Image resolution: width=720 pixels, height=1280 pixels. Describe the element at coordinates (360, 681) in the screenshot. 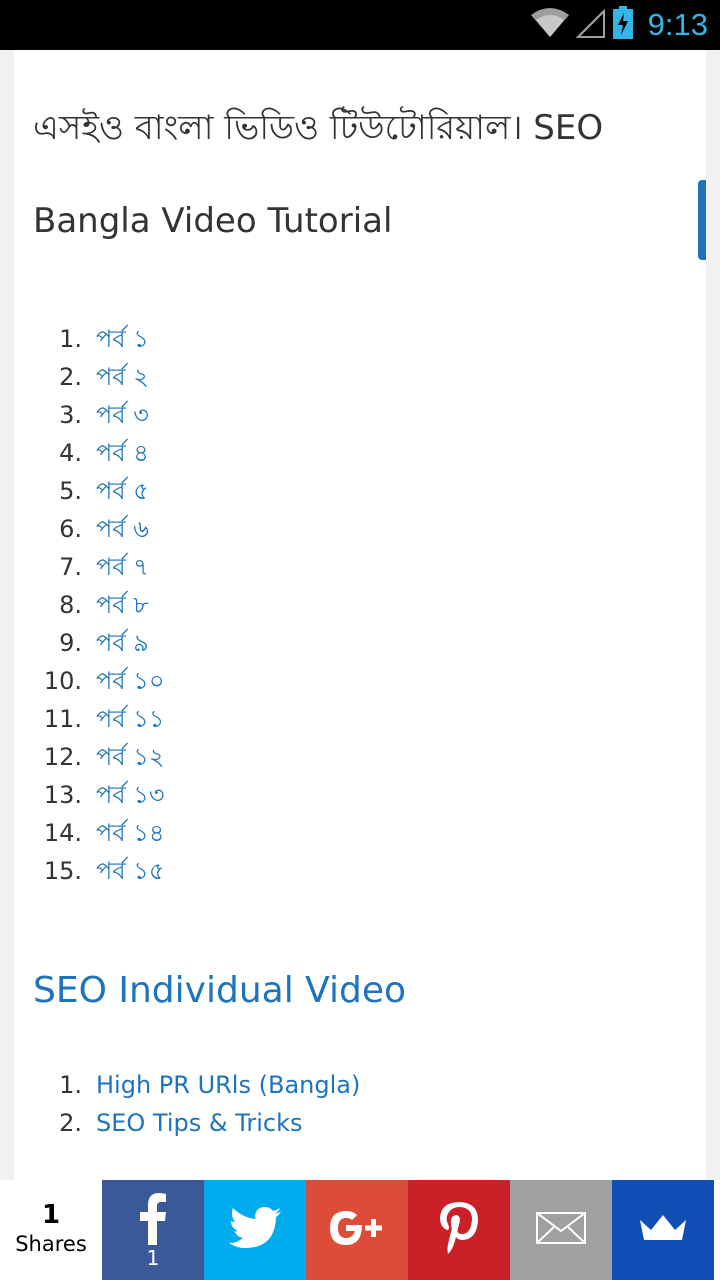

I see `list-item: 10. পর্ব ১০` at that location.